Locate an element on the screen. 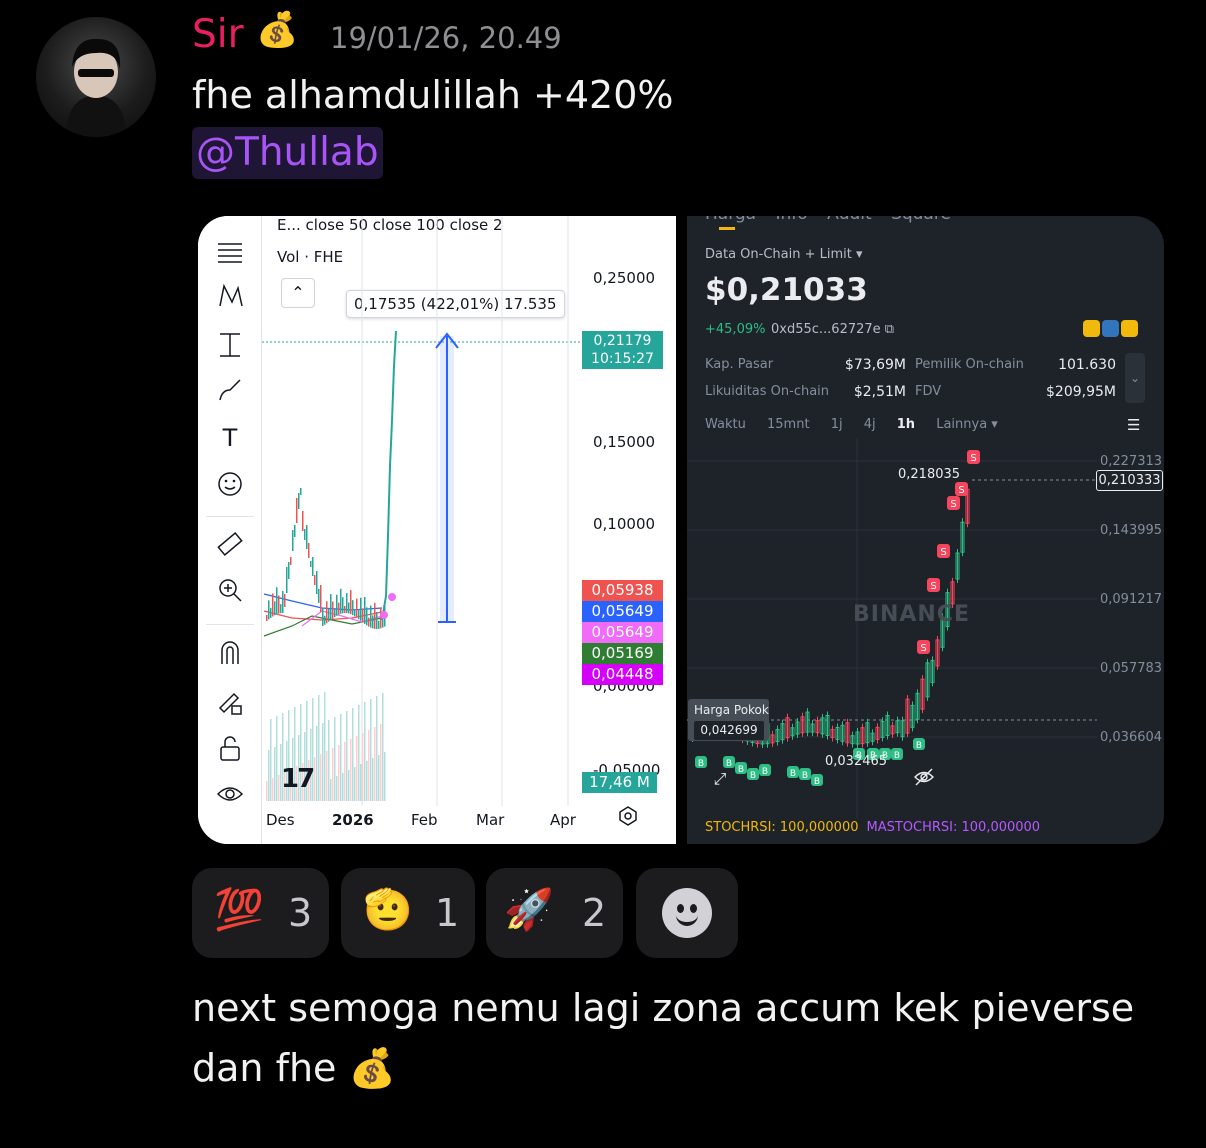  last-price-time: 10:15:27 is located at coordinates (622, 359).